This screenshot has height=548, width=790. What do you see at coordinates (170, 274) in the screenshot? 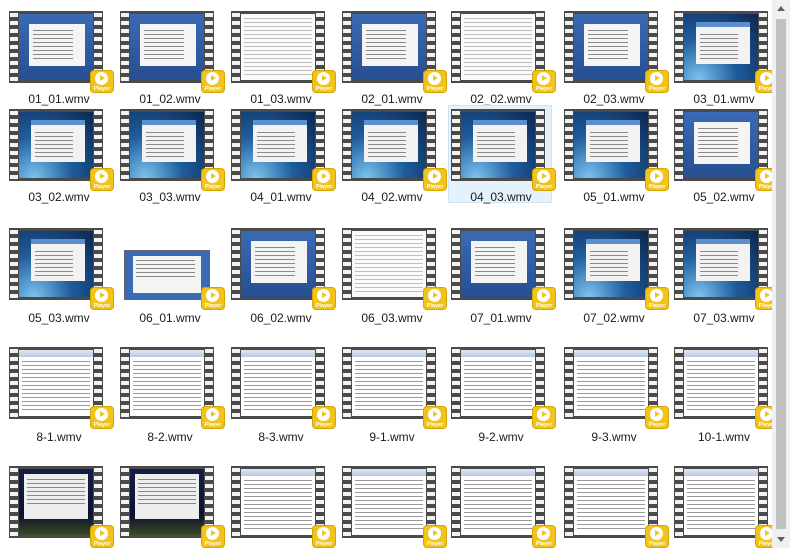
I see `file-item: Player 06_01.wmv` at bounding box center [170, 274].